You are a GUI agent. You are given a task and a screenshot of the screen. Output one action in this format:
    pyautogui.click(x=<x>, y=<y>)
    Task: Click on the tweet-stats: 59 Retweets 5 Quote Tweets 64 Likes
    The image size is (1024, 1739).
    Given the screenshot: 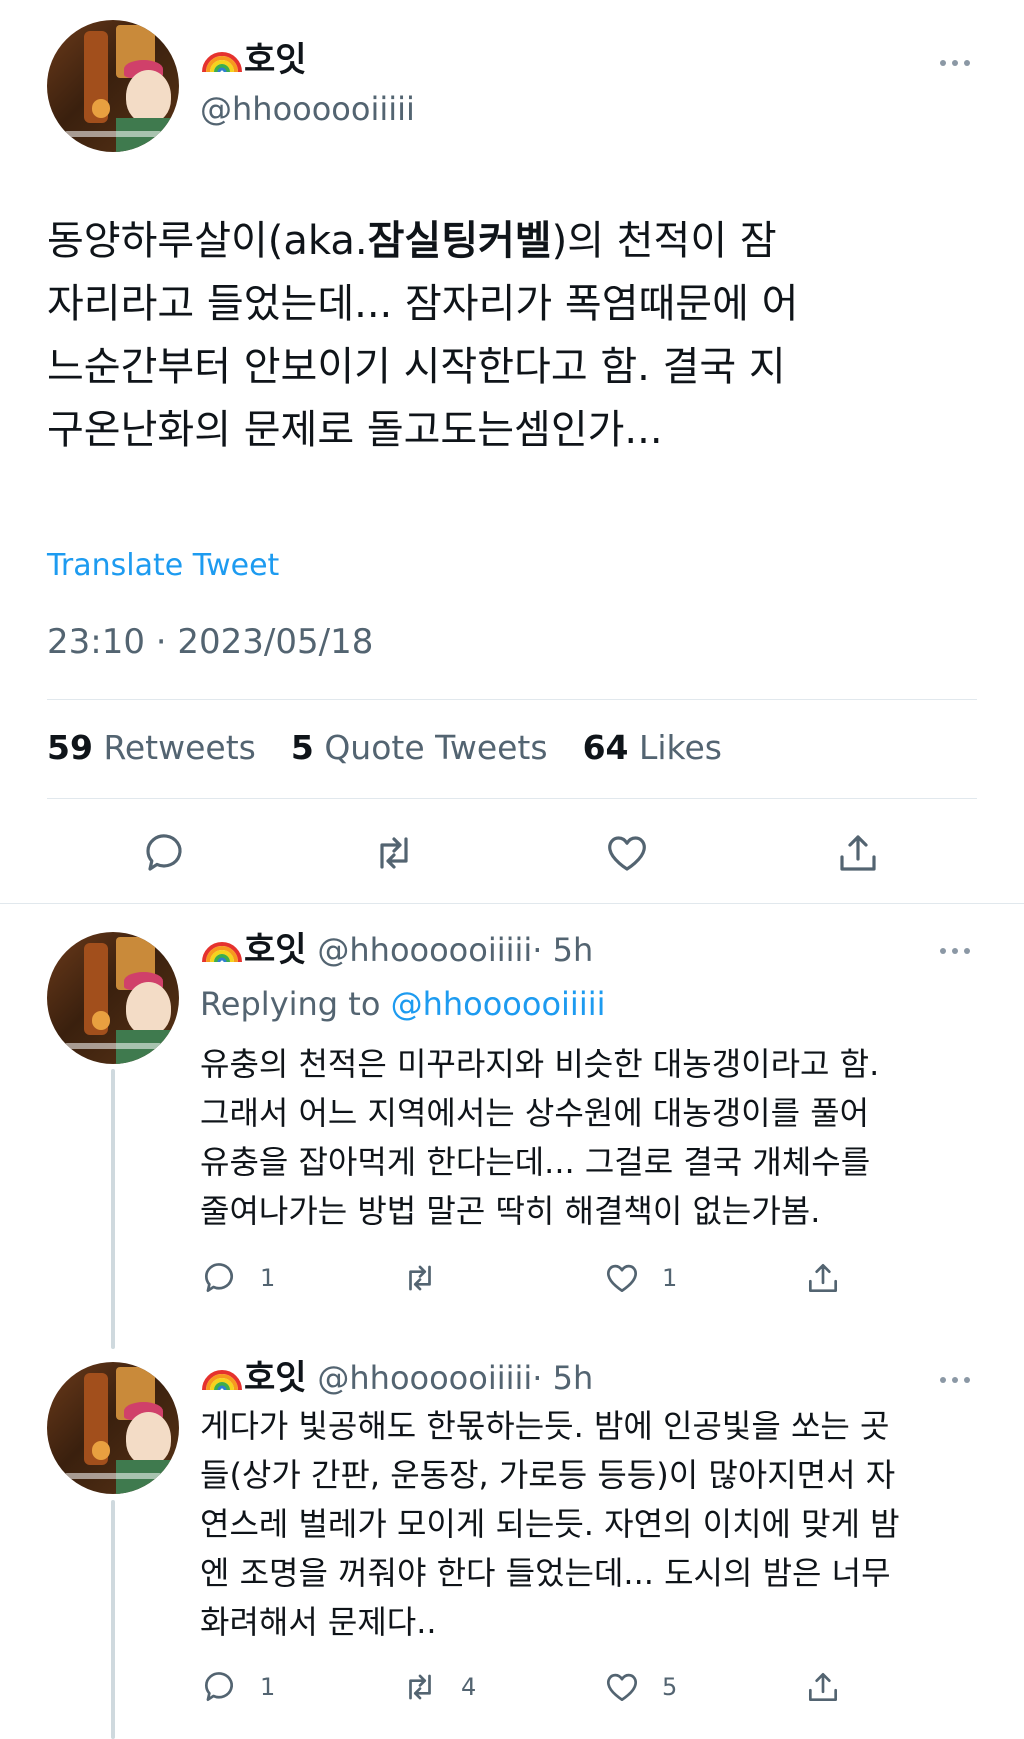 What is the action you would take?
    pyautogui.click(x=384, y=747)
    